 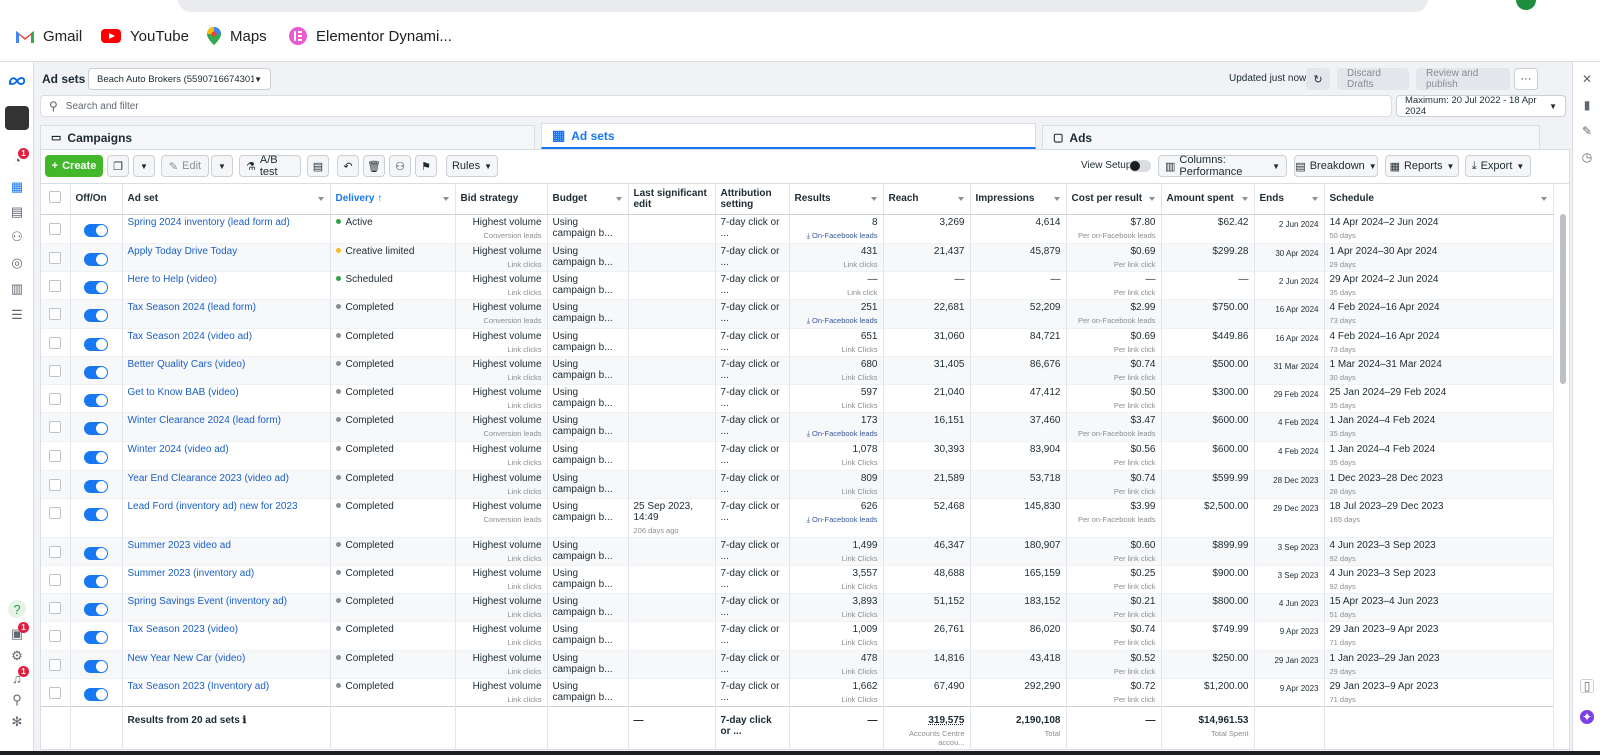 I want to click on audience-icon: ⚇, so click(x=17, y=237).